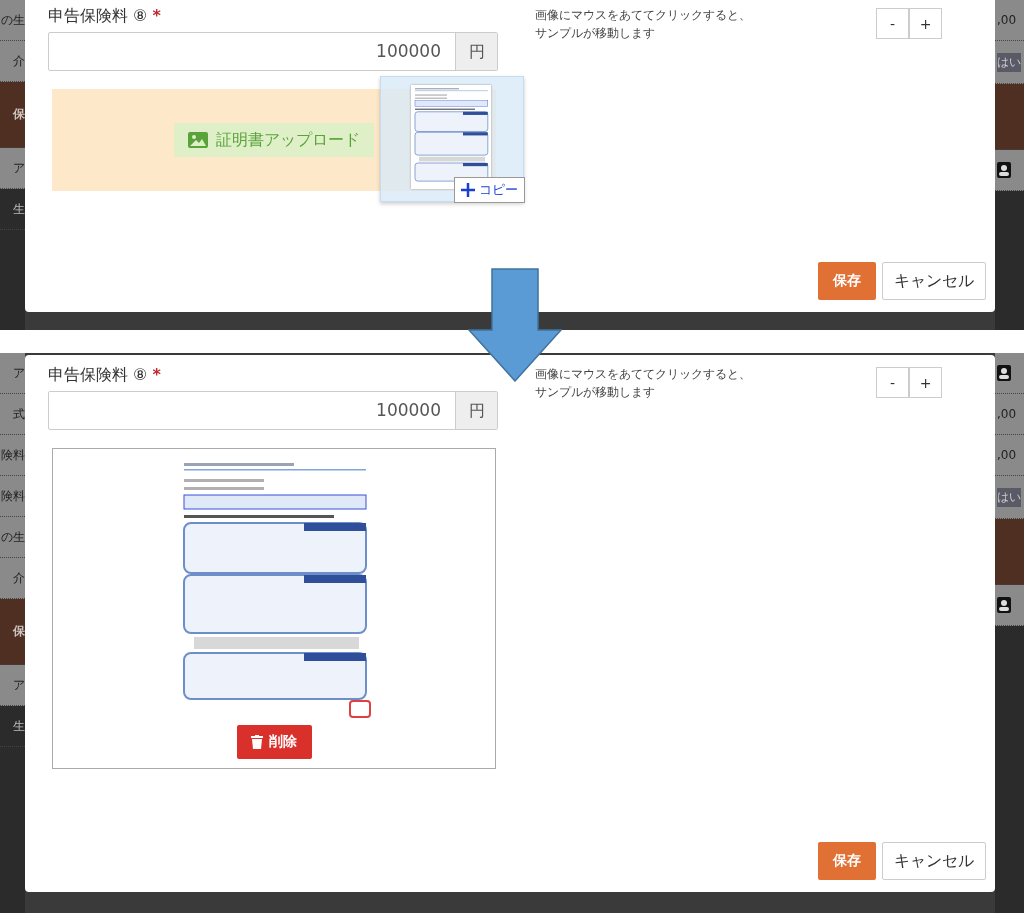  Describe the element at coordinates (257, 742) in the screenshot. I see `trash-icon` at that location.